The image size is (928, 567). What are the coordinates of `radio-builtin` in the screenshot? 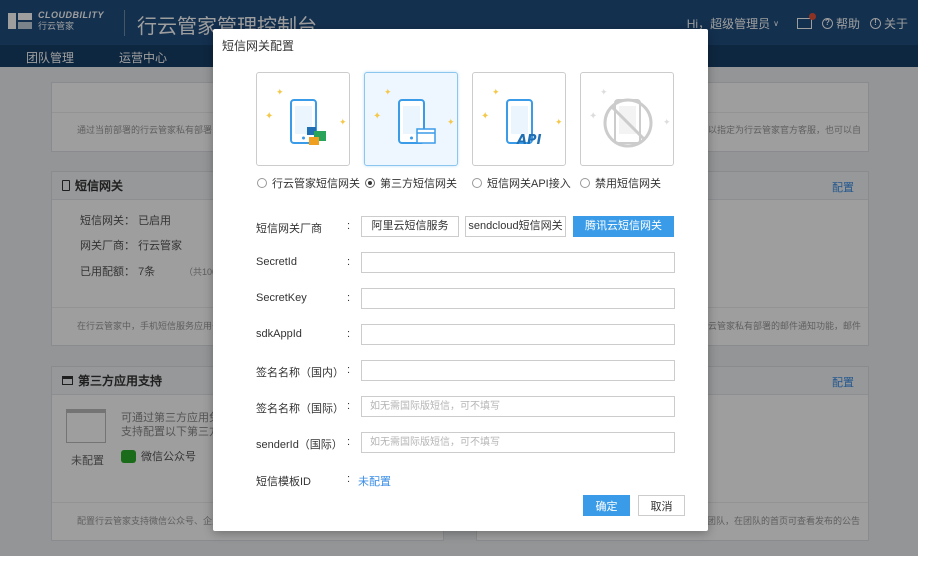 It's located at (262, 183).